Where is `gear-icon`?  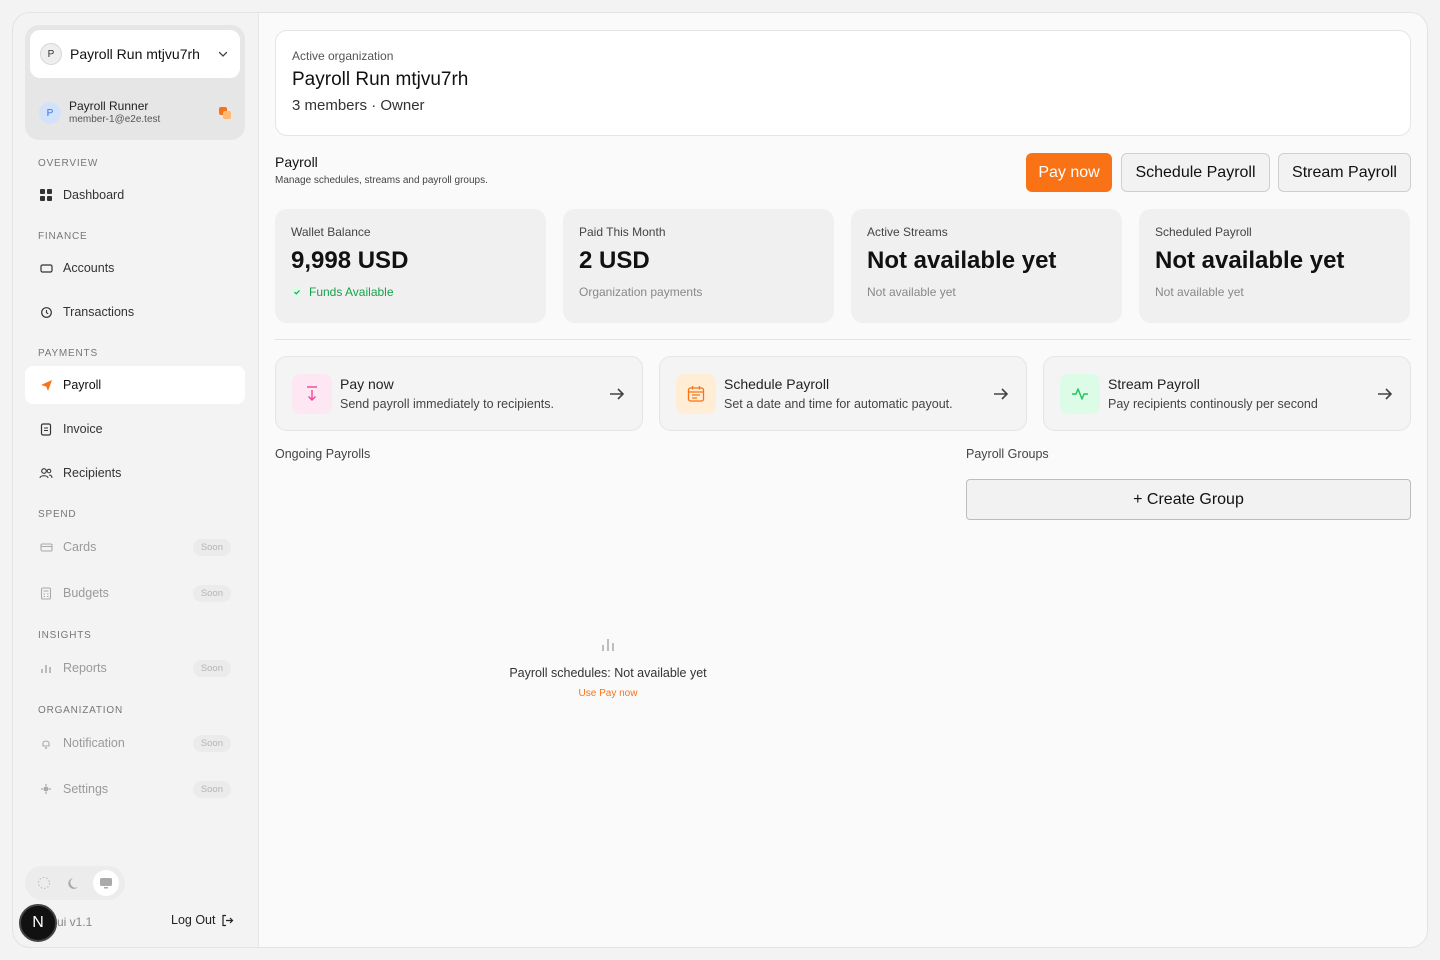 gear-icon is located at coordinates (46, 789).